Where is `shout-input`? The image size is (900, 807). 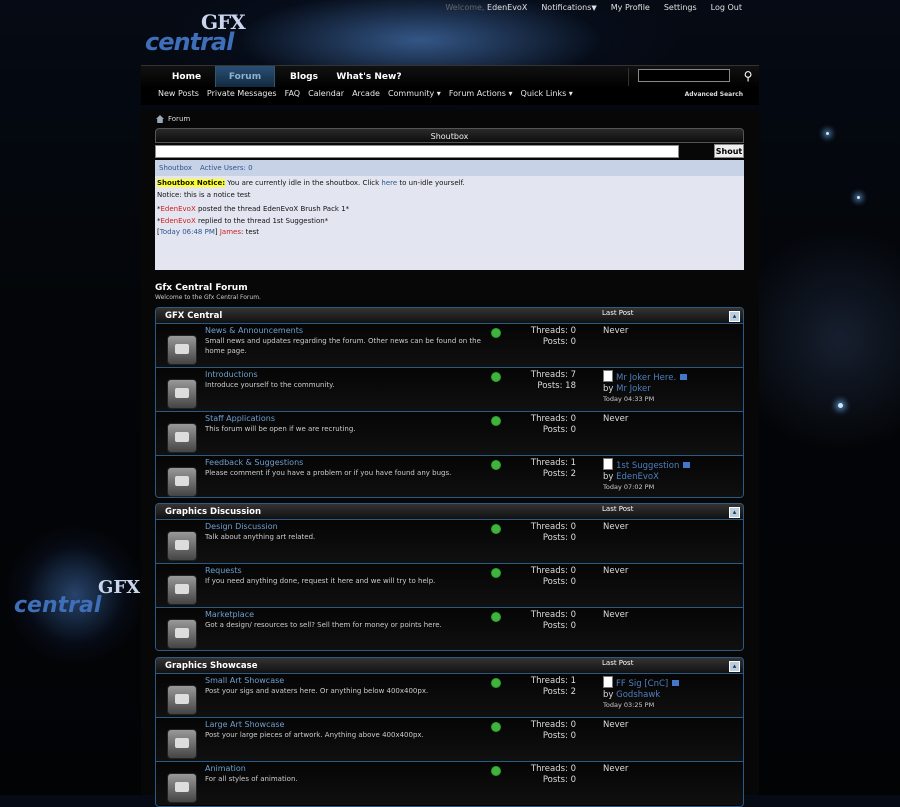 shout-input is located at coordinates (417, 151).